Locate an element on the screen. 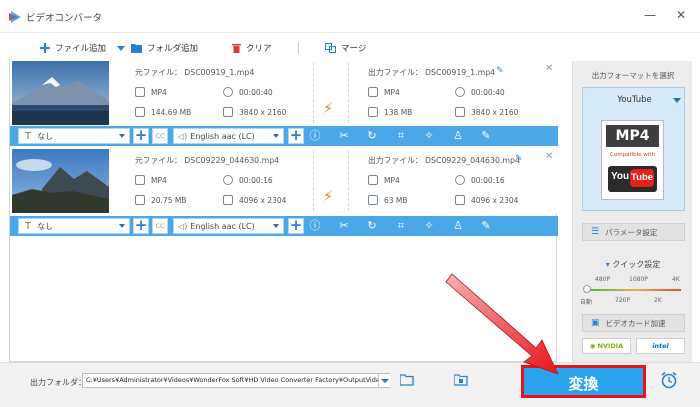 The height and width of the screenshot is (407, 700). source-format: MP4 is located at coordinates (151, 180).